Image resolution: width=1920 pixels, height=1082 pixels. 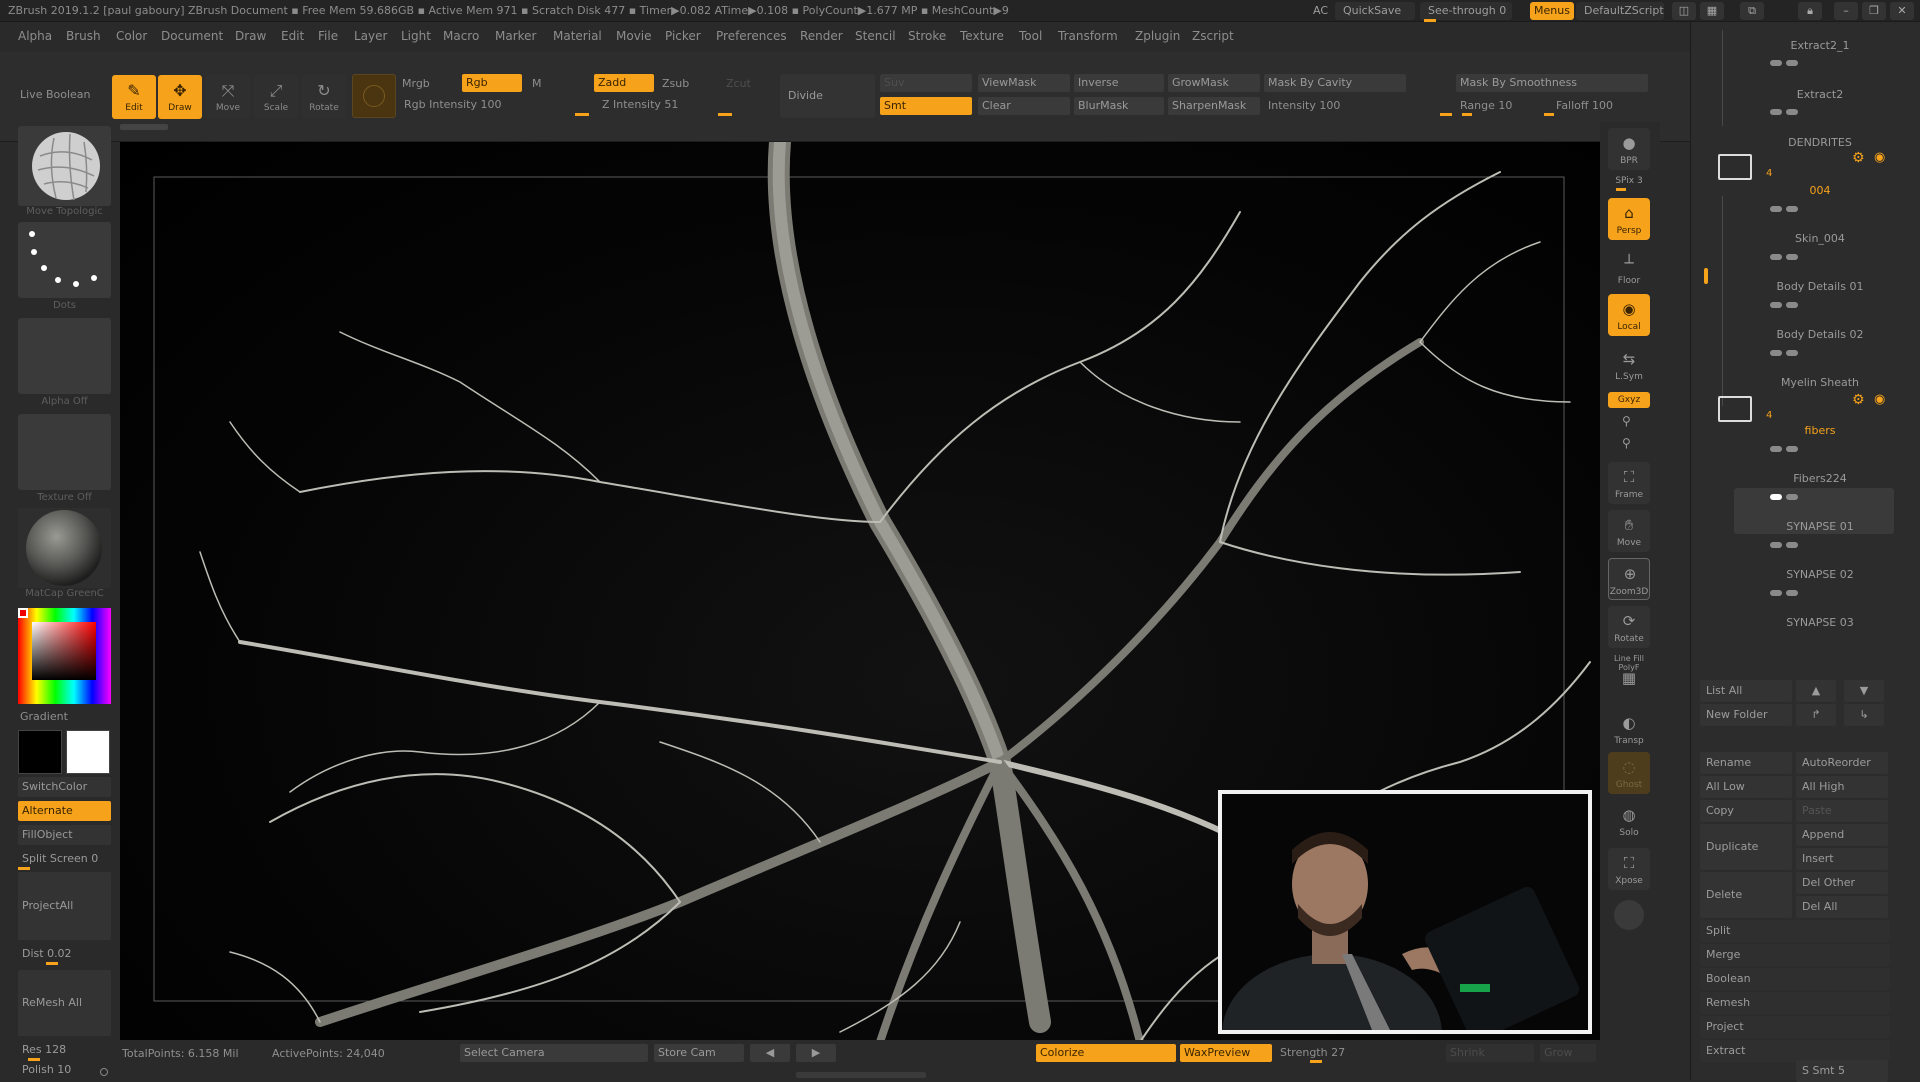 I want to click on frame-button: ⛶ Frame, so click(x=1629, y=483).